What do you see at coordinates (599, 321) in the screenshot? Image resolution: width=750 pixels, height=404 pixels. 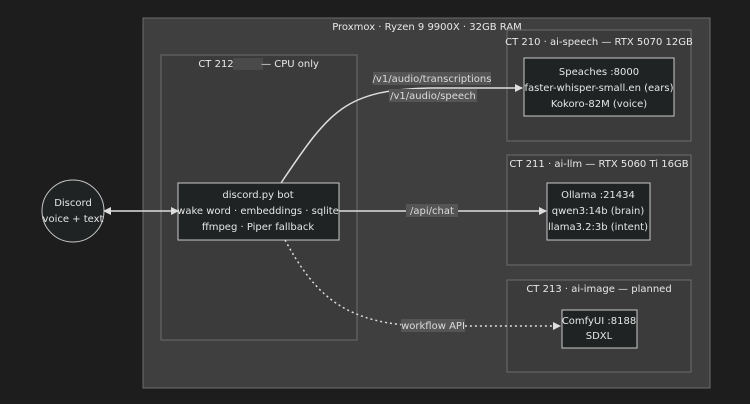 I see `node-comfyui-line-1: ComfyUI :8188` at bounding box center [599, 321].